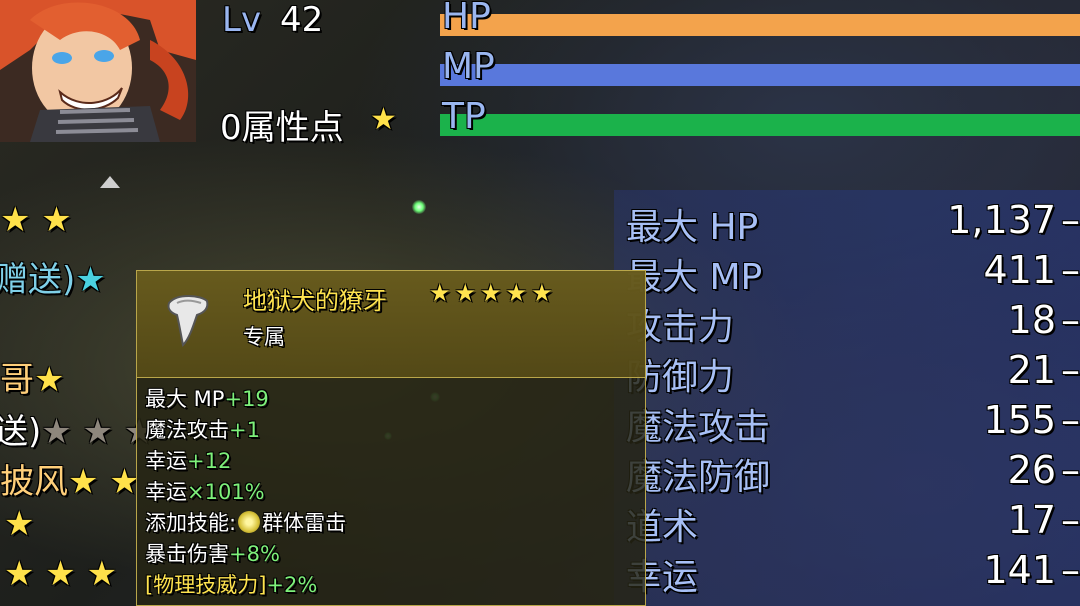  Describe the element at coordinates (191, 523) in the screenshot. I see `bonus-label: 添加技能:` at that location.